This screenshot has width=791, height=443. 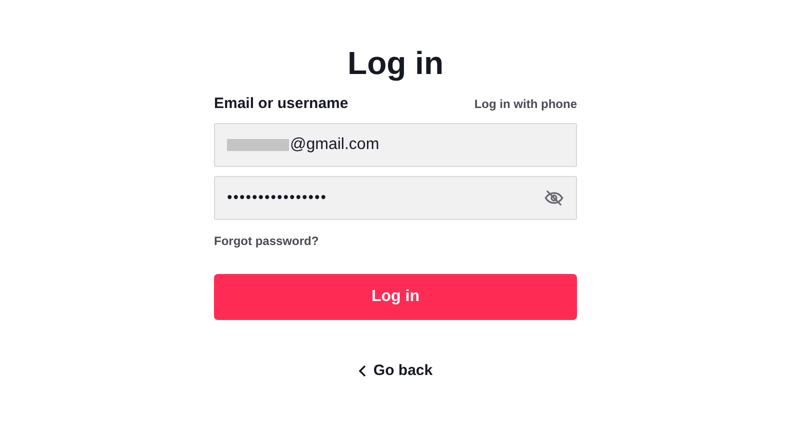 What do you see at coordinates (396, 63) in the screenshot?
I see `page-title: Log in` at bounding box center [396, 63].